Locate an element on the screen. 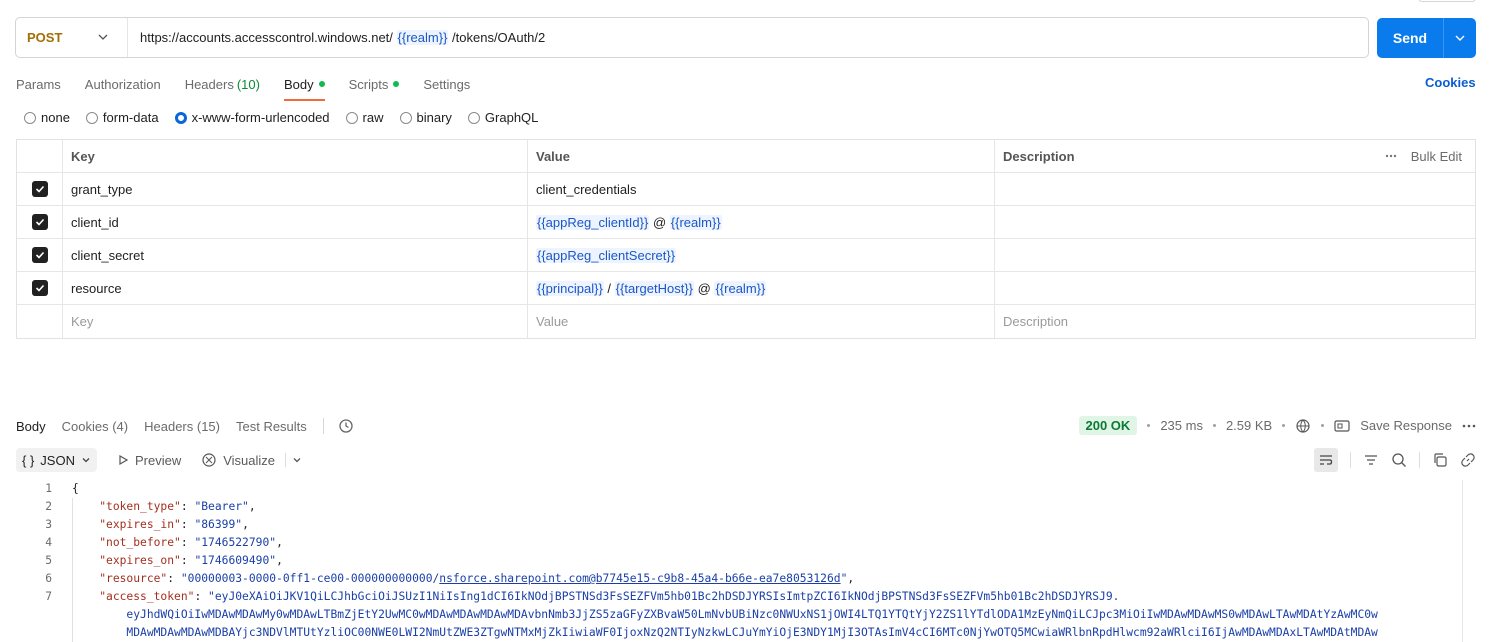  tab-settings: Settings is located at coordinates (446, 84).